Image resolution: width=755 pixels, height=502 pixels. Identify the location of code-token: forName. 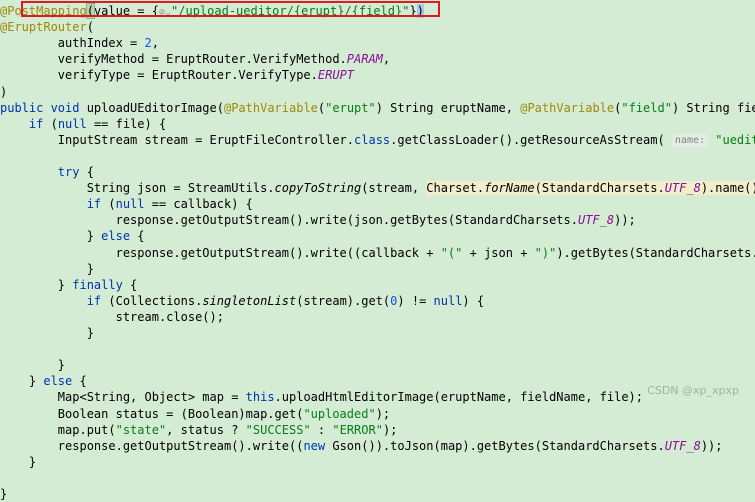
(509, 188).